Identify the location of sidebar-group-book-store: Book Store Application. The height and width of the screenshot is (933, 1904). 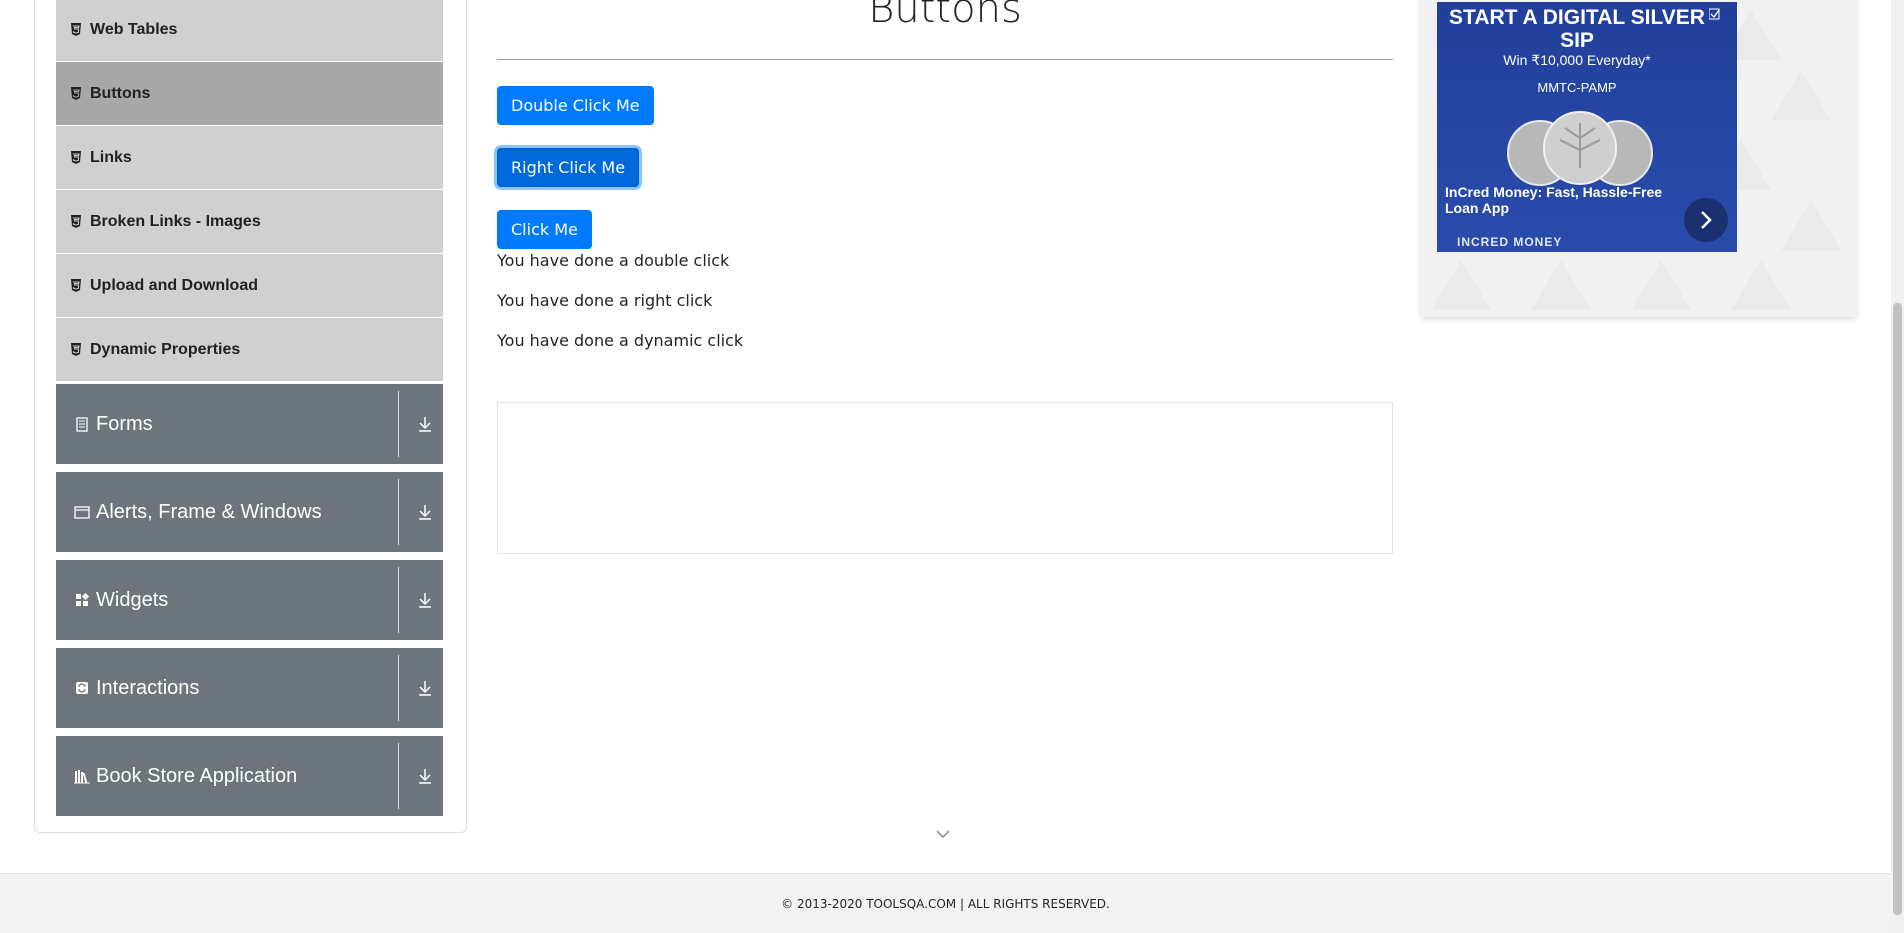
(249, 776).